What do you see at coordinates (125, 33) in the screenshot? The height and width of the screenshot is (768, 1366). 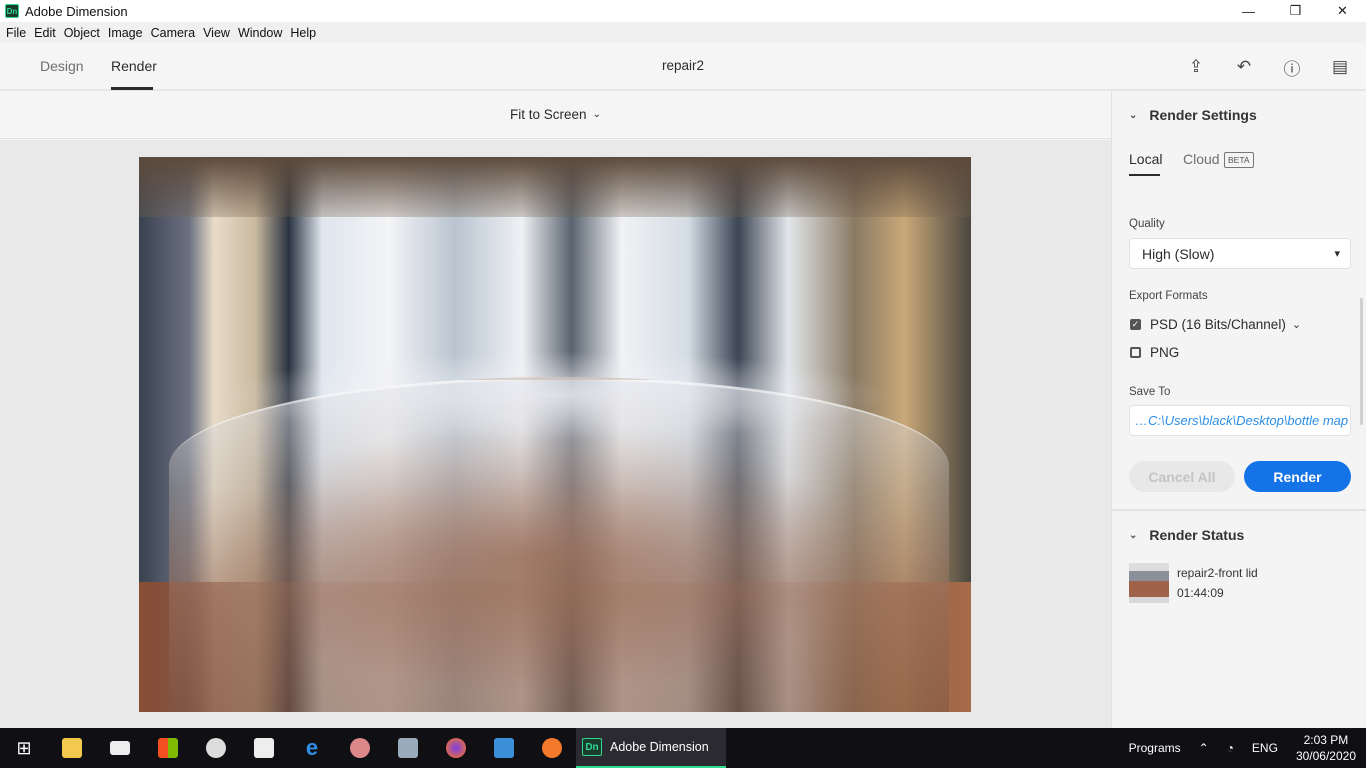 I see `menu-image: Image` at bounding box center [125, 33].